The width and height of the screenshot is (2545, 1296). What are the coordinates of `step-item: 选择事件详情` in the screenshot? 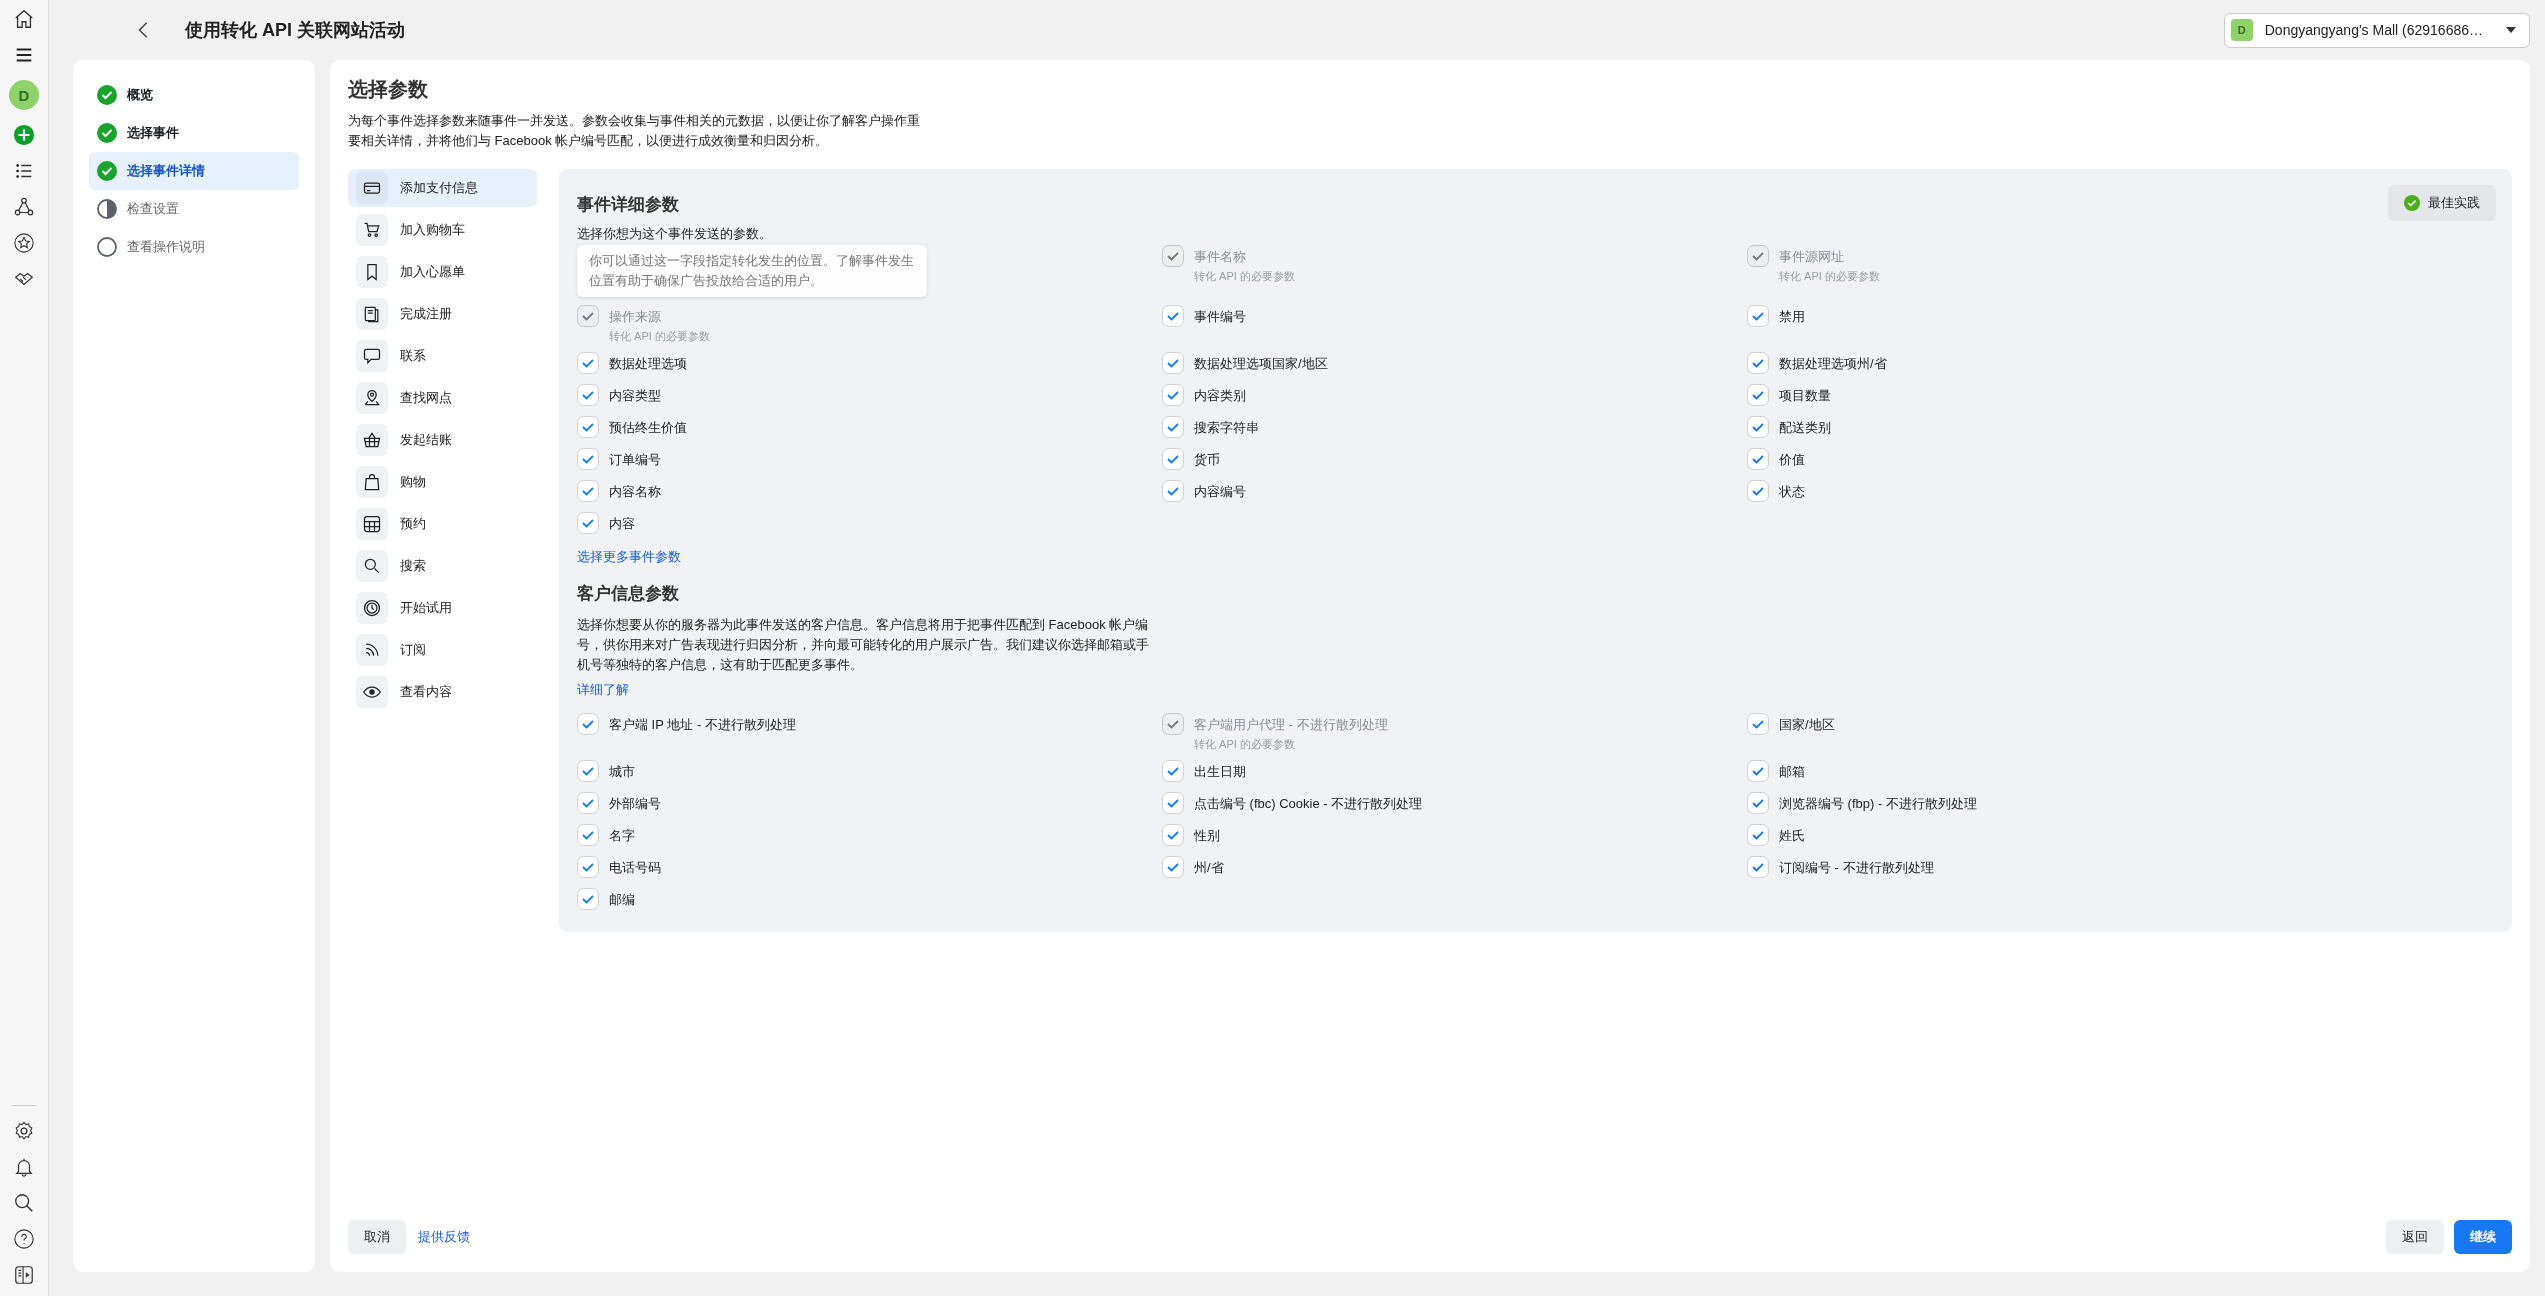 It's located at (194, 171).